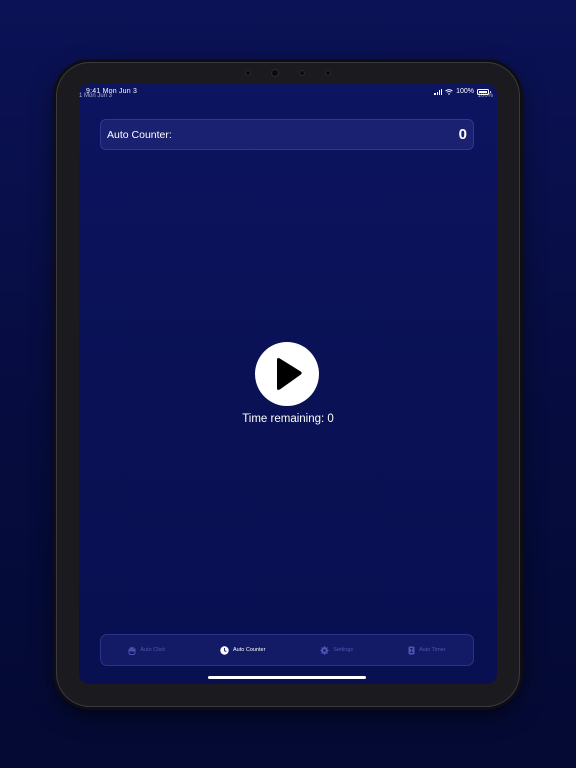 The image size is (576, 768). What do you see at coordinates (289, 374) in the screenshot?
I see `play-icon` at bounding box center [289, 374].